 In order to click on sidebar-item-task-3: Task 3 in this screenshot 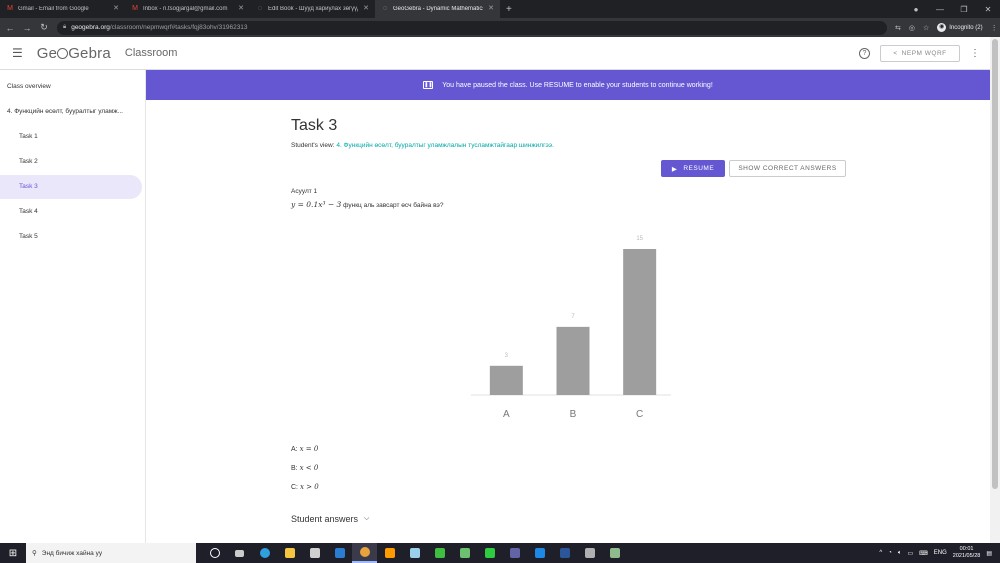, I will do `click(71, 187)`.